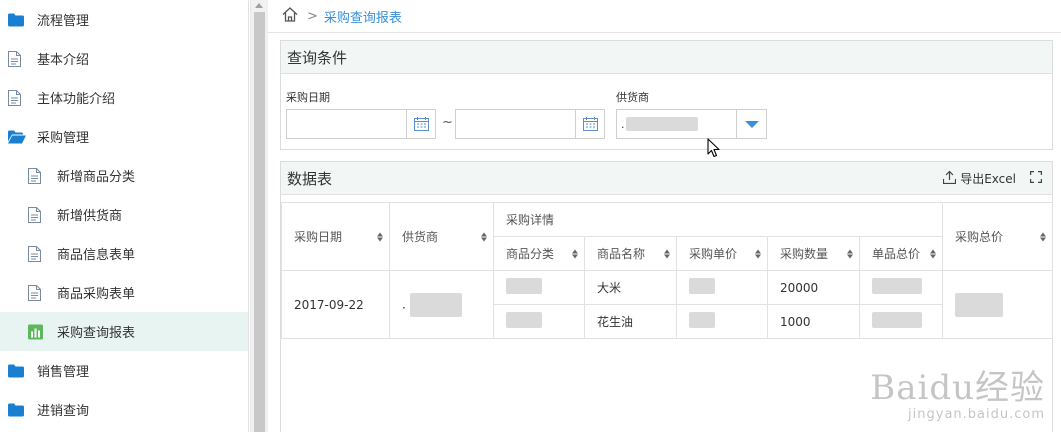 The image size is (1061, 432). Describe the element at coordinates (441, 236) in the screenshot. I see `header-supplier: 供货商` at that location.